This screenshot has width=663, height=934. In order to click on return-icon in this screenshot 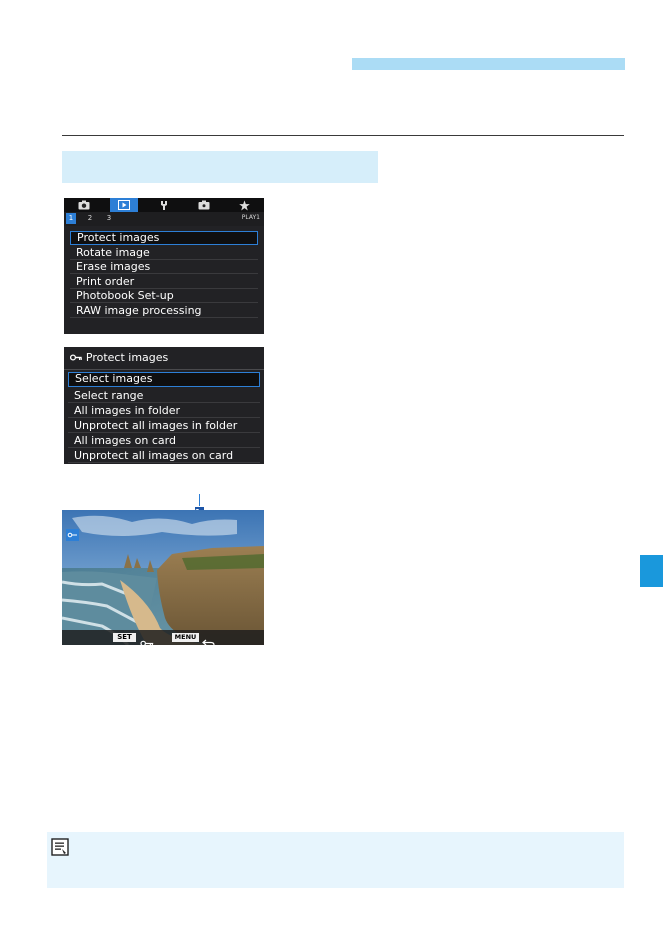, I will do `click(208, 639)`.